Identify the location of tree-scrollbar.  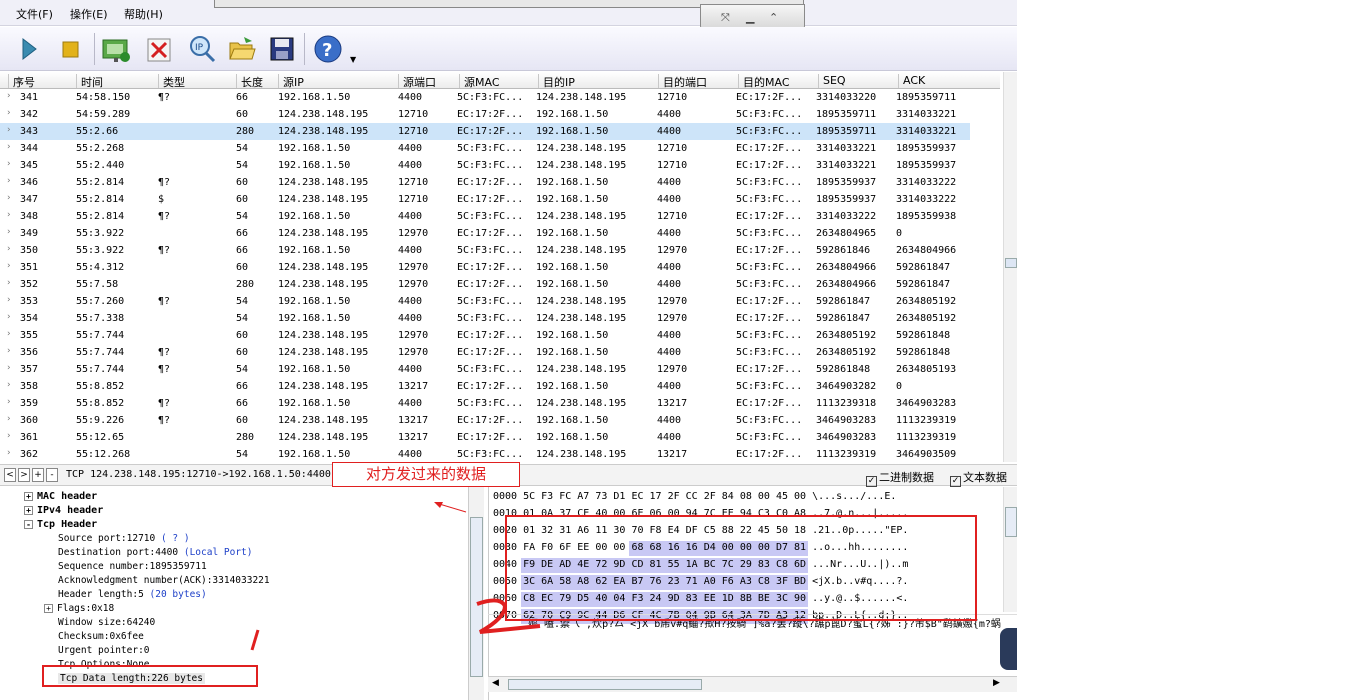
(476, 593).